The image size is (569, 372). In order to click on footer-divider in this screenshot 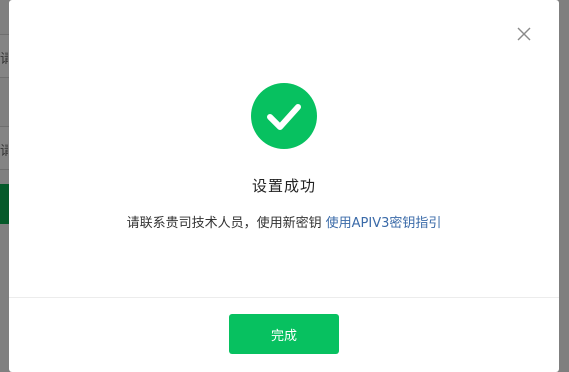, I will do `click(284, 297)`.